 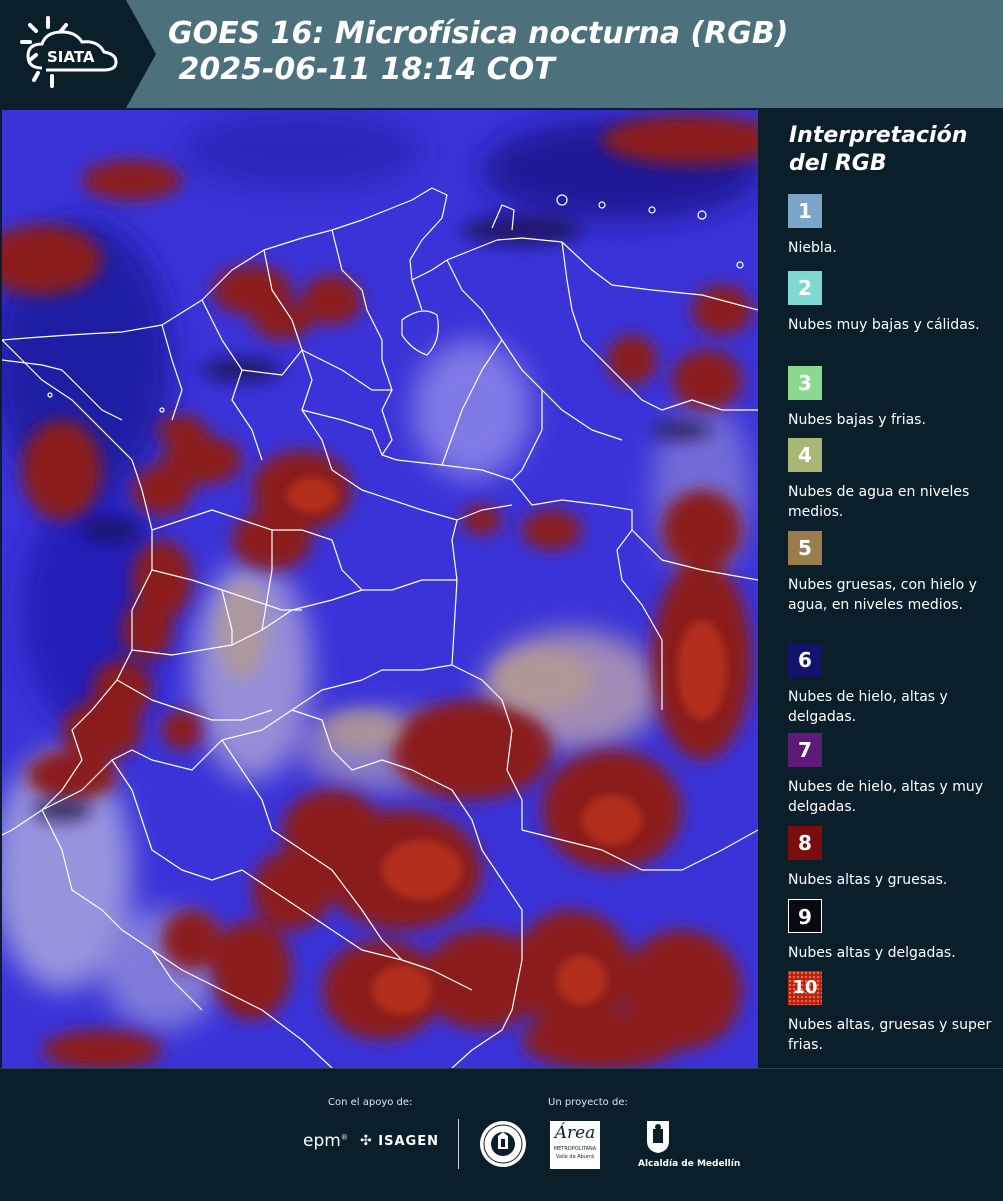 What do you see at coordinates (890, 1035) in the screenshot?
I see `legend-label: Nubes altas, gruesas y super frias.` at bounding box center [890, 1035].